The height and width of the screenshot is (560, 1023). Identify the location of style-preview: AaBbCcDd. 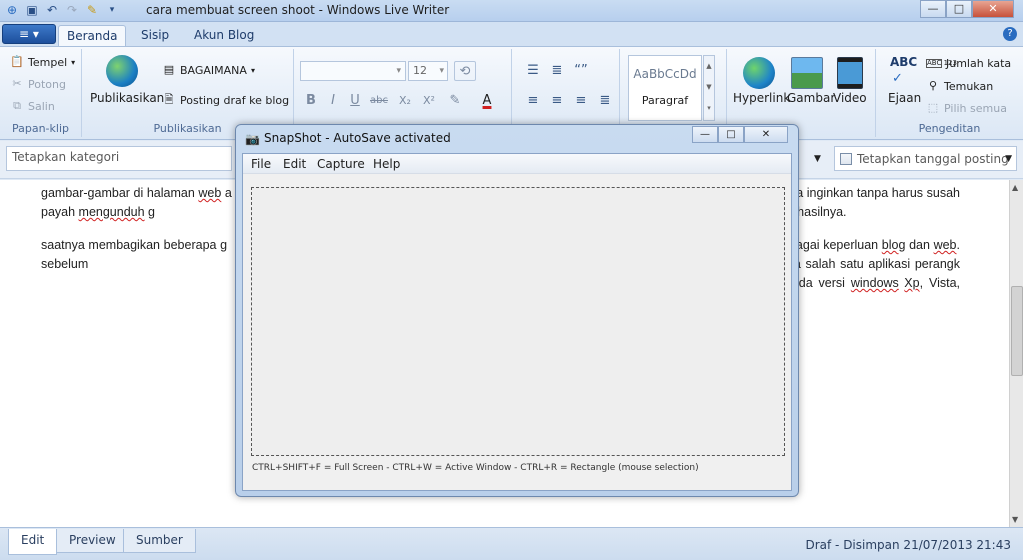
(665, 74).